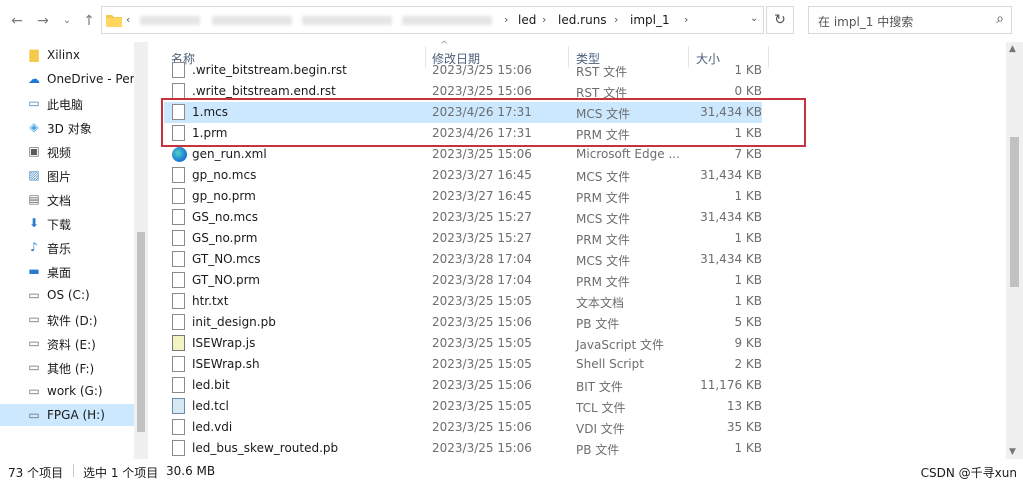 The image size is (1023, 481). What do you see at coordinates (226, 364) in the screenshot?
I see `file-name: ISEWrap.sh` at bounding box center [226, 364].